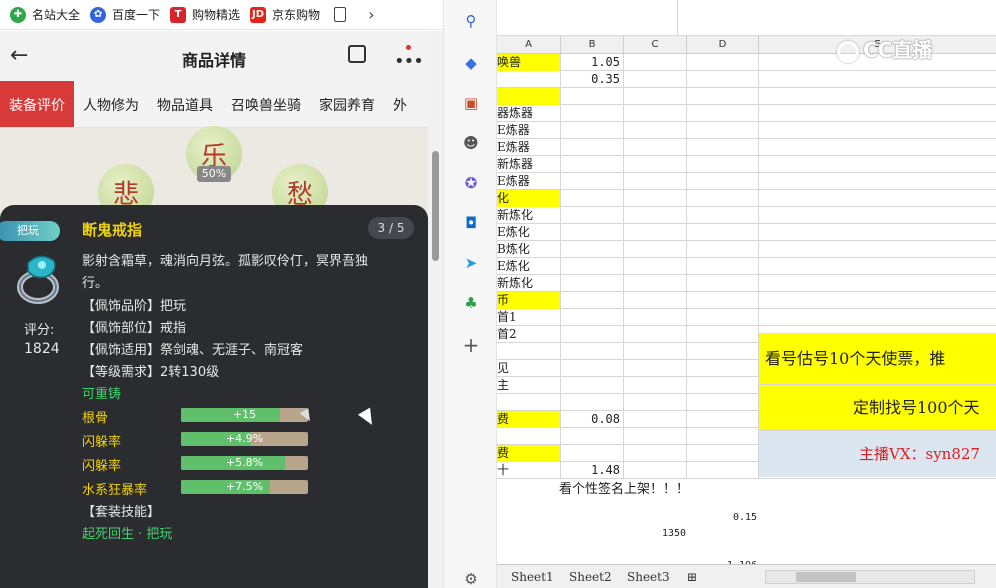  I want to click on cell-a: 化, so click(529, 198).